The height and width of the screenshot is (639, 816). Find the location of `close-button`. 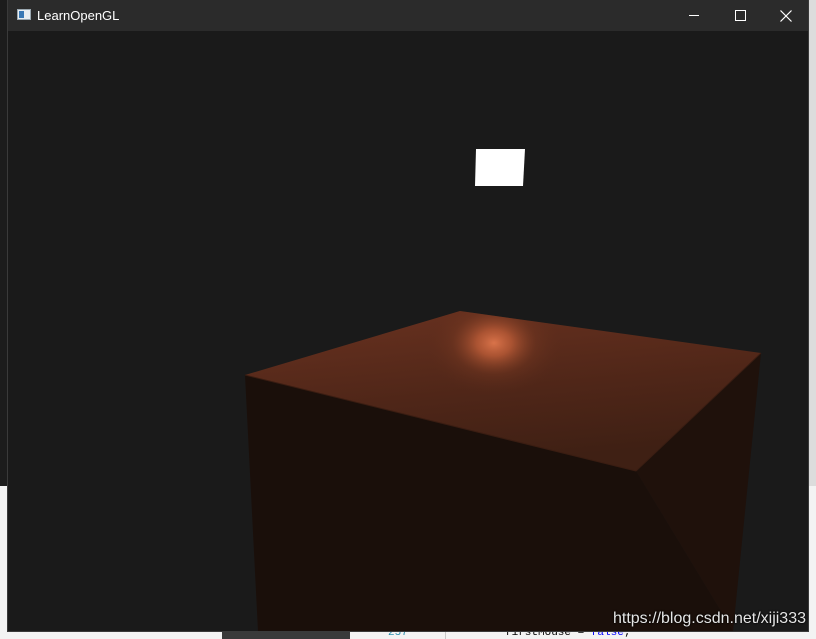

close-button is located at coordinates (786, 15).